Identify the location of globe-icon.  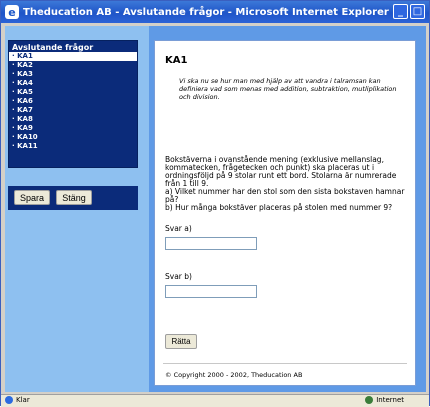
(369, 400).